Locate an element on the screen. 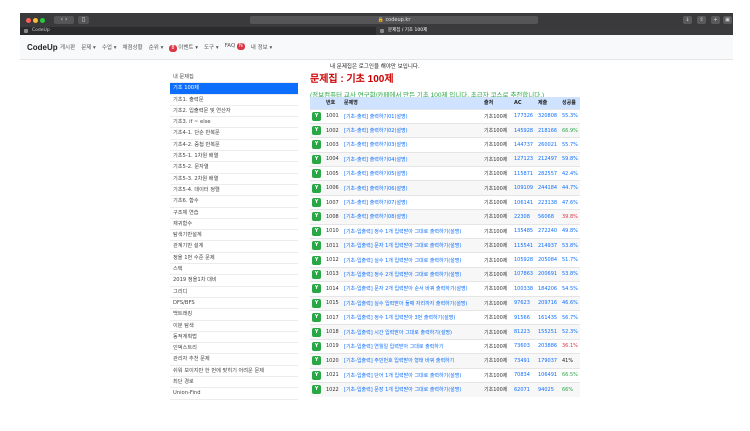 The height and width of the screenshot is (431, 750). sidebar-item: 그리디 is located at coordinates (234, 292).